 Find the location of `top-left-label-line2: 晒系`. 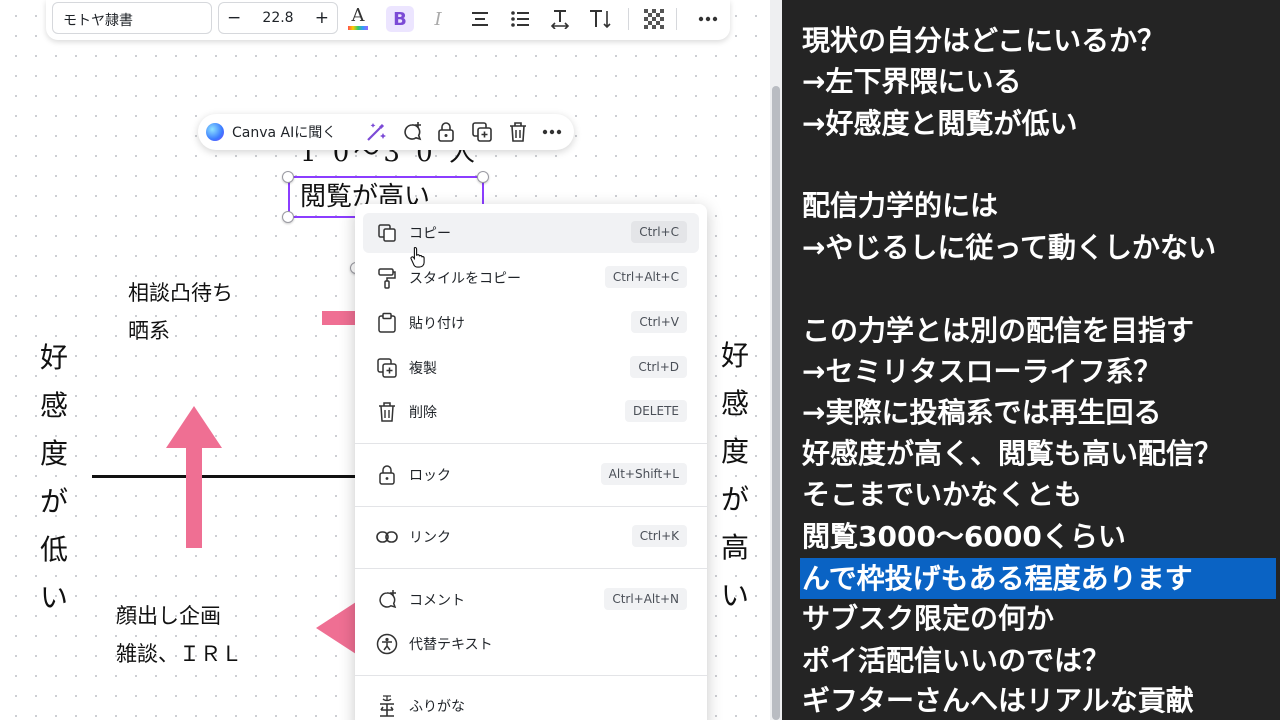

top-left-label-line2: 晒系 is located at coordinates (149, 331).